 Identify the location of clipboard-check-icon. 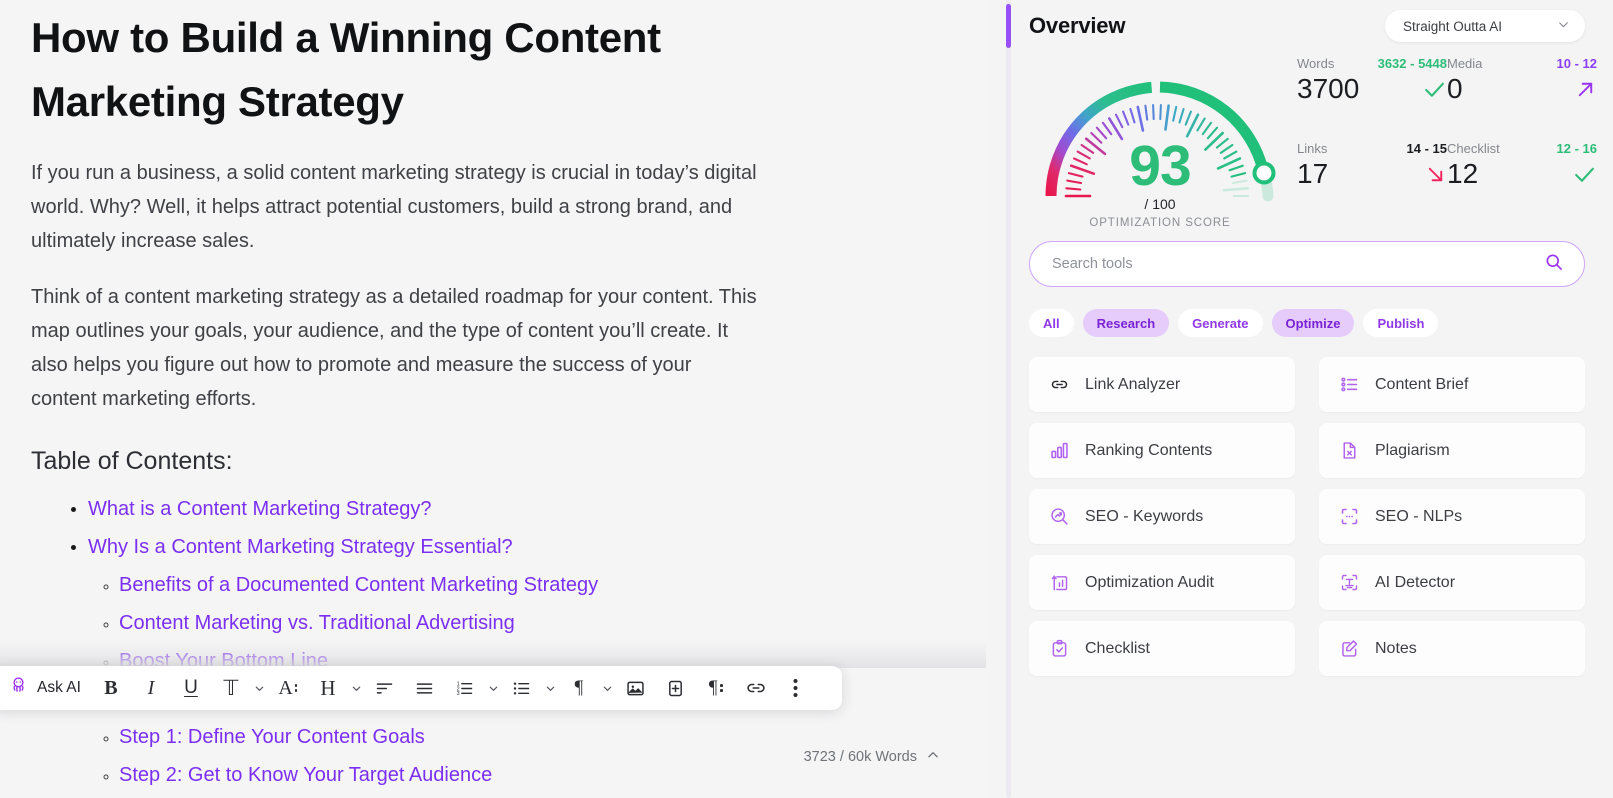
(1059, 649).